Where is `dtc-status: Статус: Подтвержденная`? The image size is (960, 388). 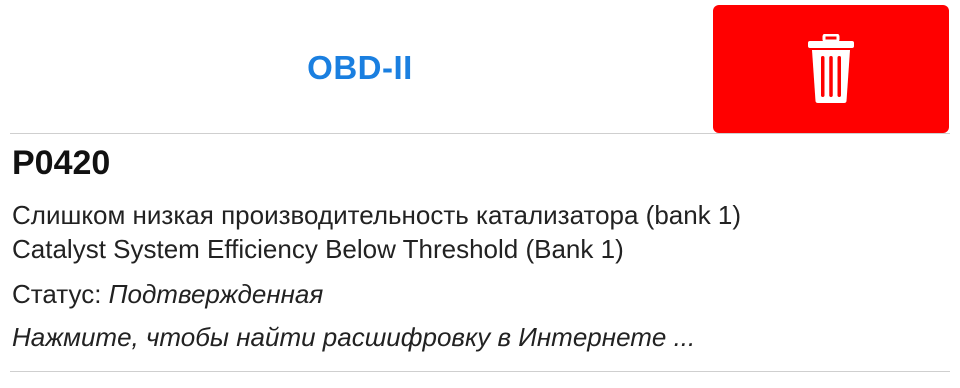 dtc-status: Статус: Подтвержденная is located at coordinates (167, 294).